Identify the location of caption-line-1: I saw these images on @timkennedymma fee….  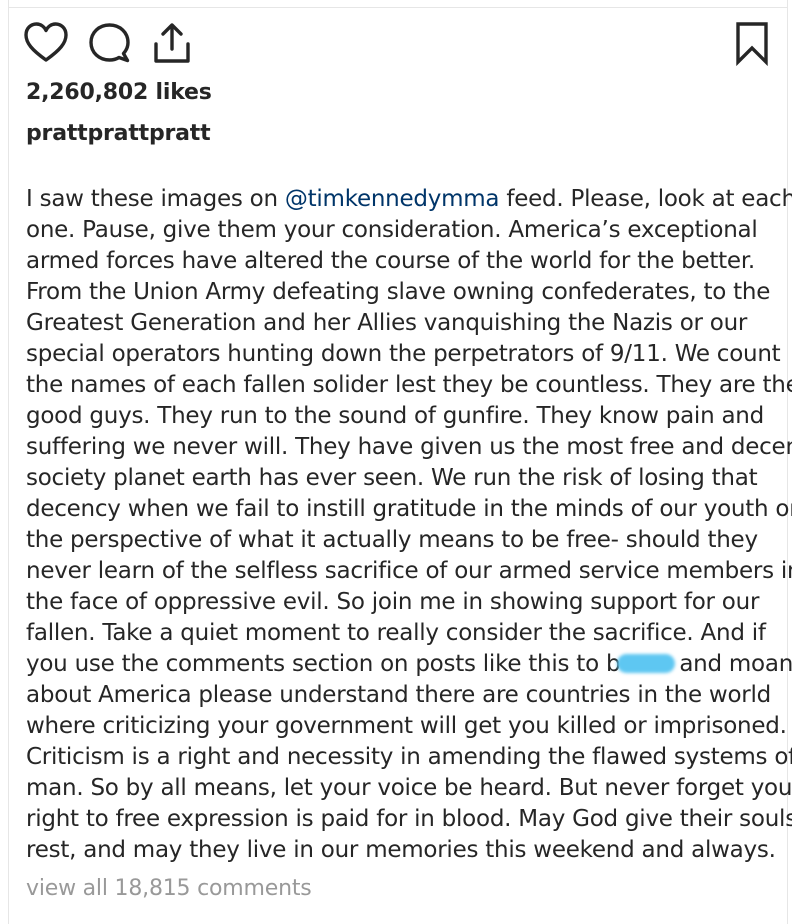
(409, 199).